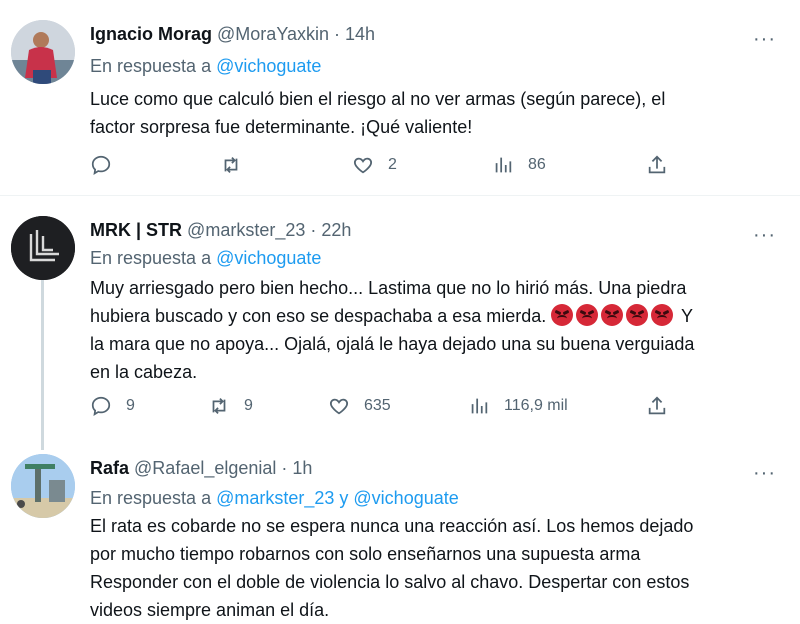 Image resolution: width=800 pixels, height=624 pixels. I want to click on emoji-group, so click(613, 315).